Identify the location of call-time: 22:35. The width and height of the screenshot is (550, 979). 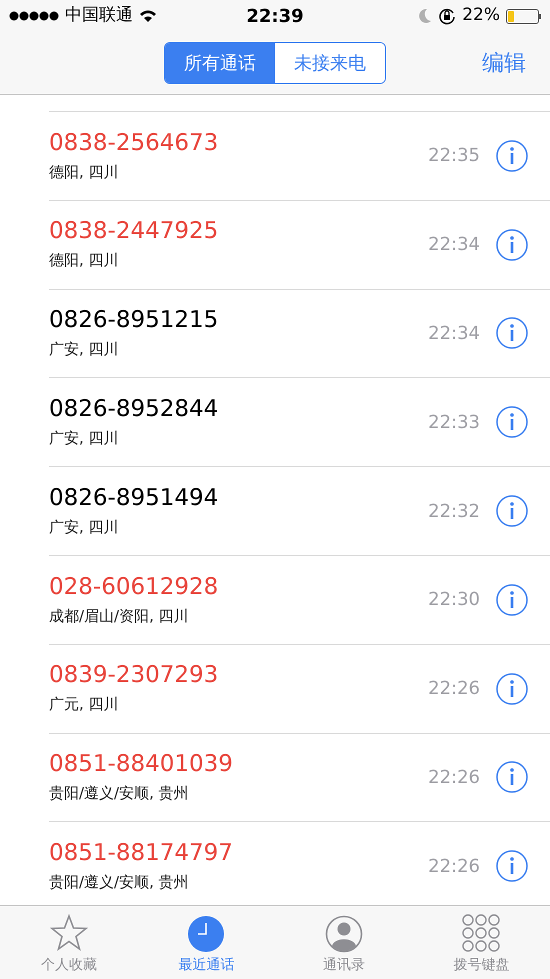
(454, 156).